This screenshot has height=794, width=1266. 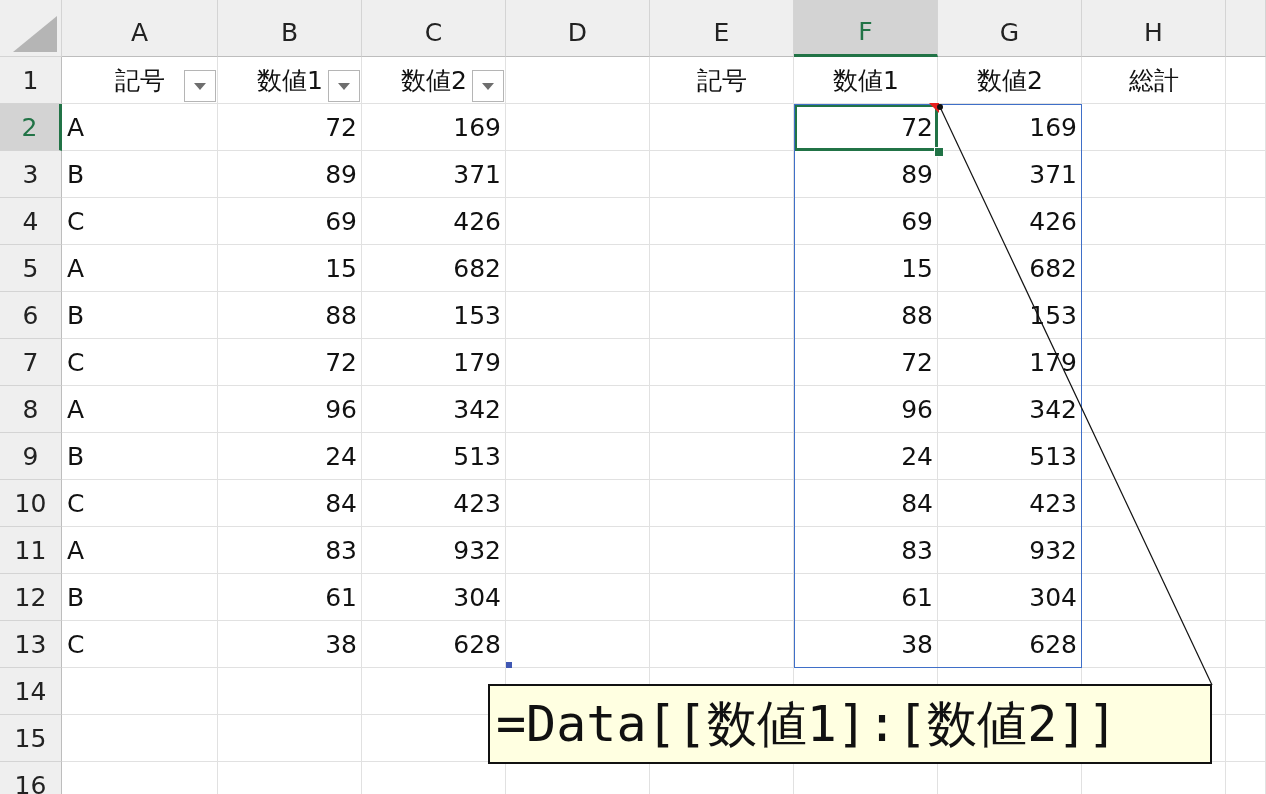 What do you see at coordinates (578, 28) in the screenshot?
I see `column-header: D` at bounding box center [578, 28].